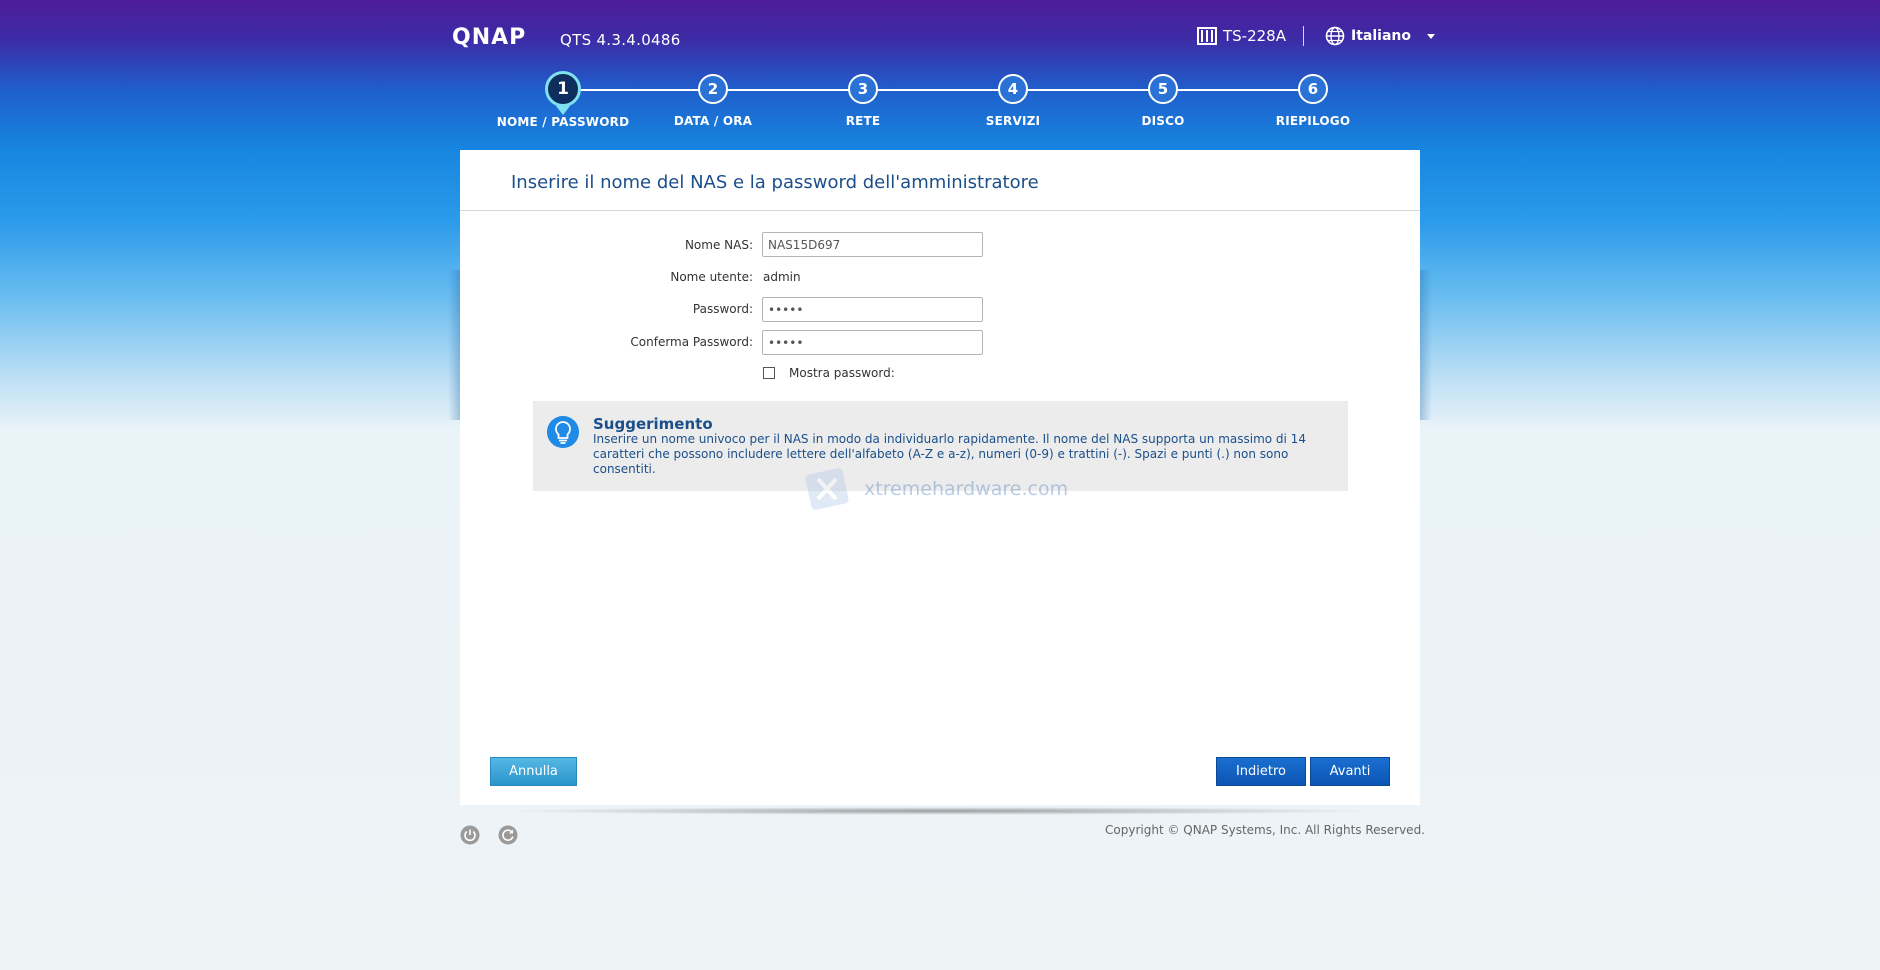  Describe the element at coordinates (470, 835) in the screenshot. I see `power-icon` at that location.